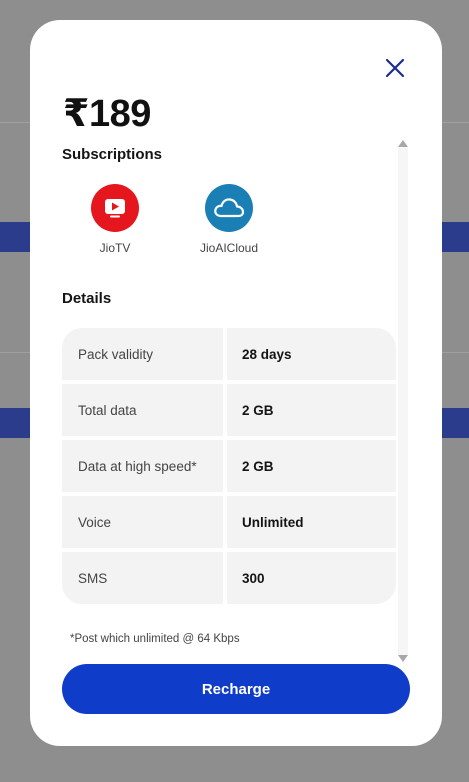 The image size is (469, 782). What do you see at coordinates (107, 114) in the screenshot?
I see `plan-price: ₹189` at bounding box center [107, 114].